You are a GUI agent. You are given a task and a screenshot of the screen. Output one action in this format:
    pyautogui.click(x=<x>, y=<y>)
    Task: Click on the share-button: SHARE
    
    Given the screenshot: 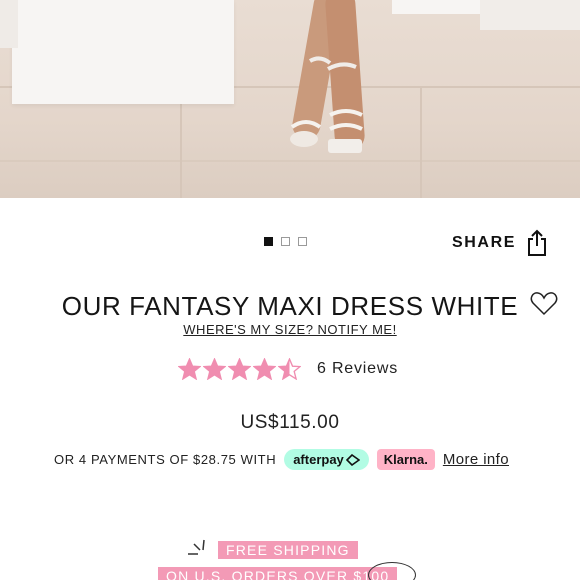 What is the action you would take?
    pyautogui.click(x=500, y=243)
    